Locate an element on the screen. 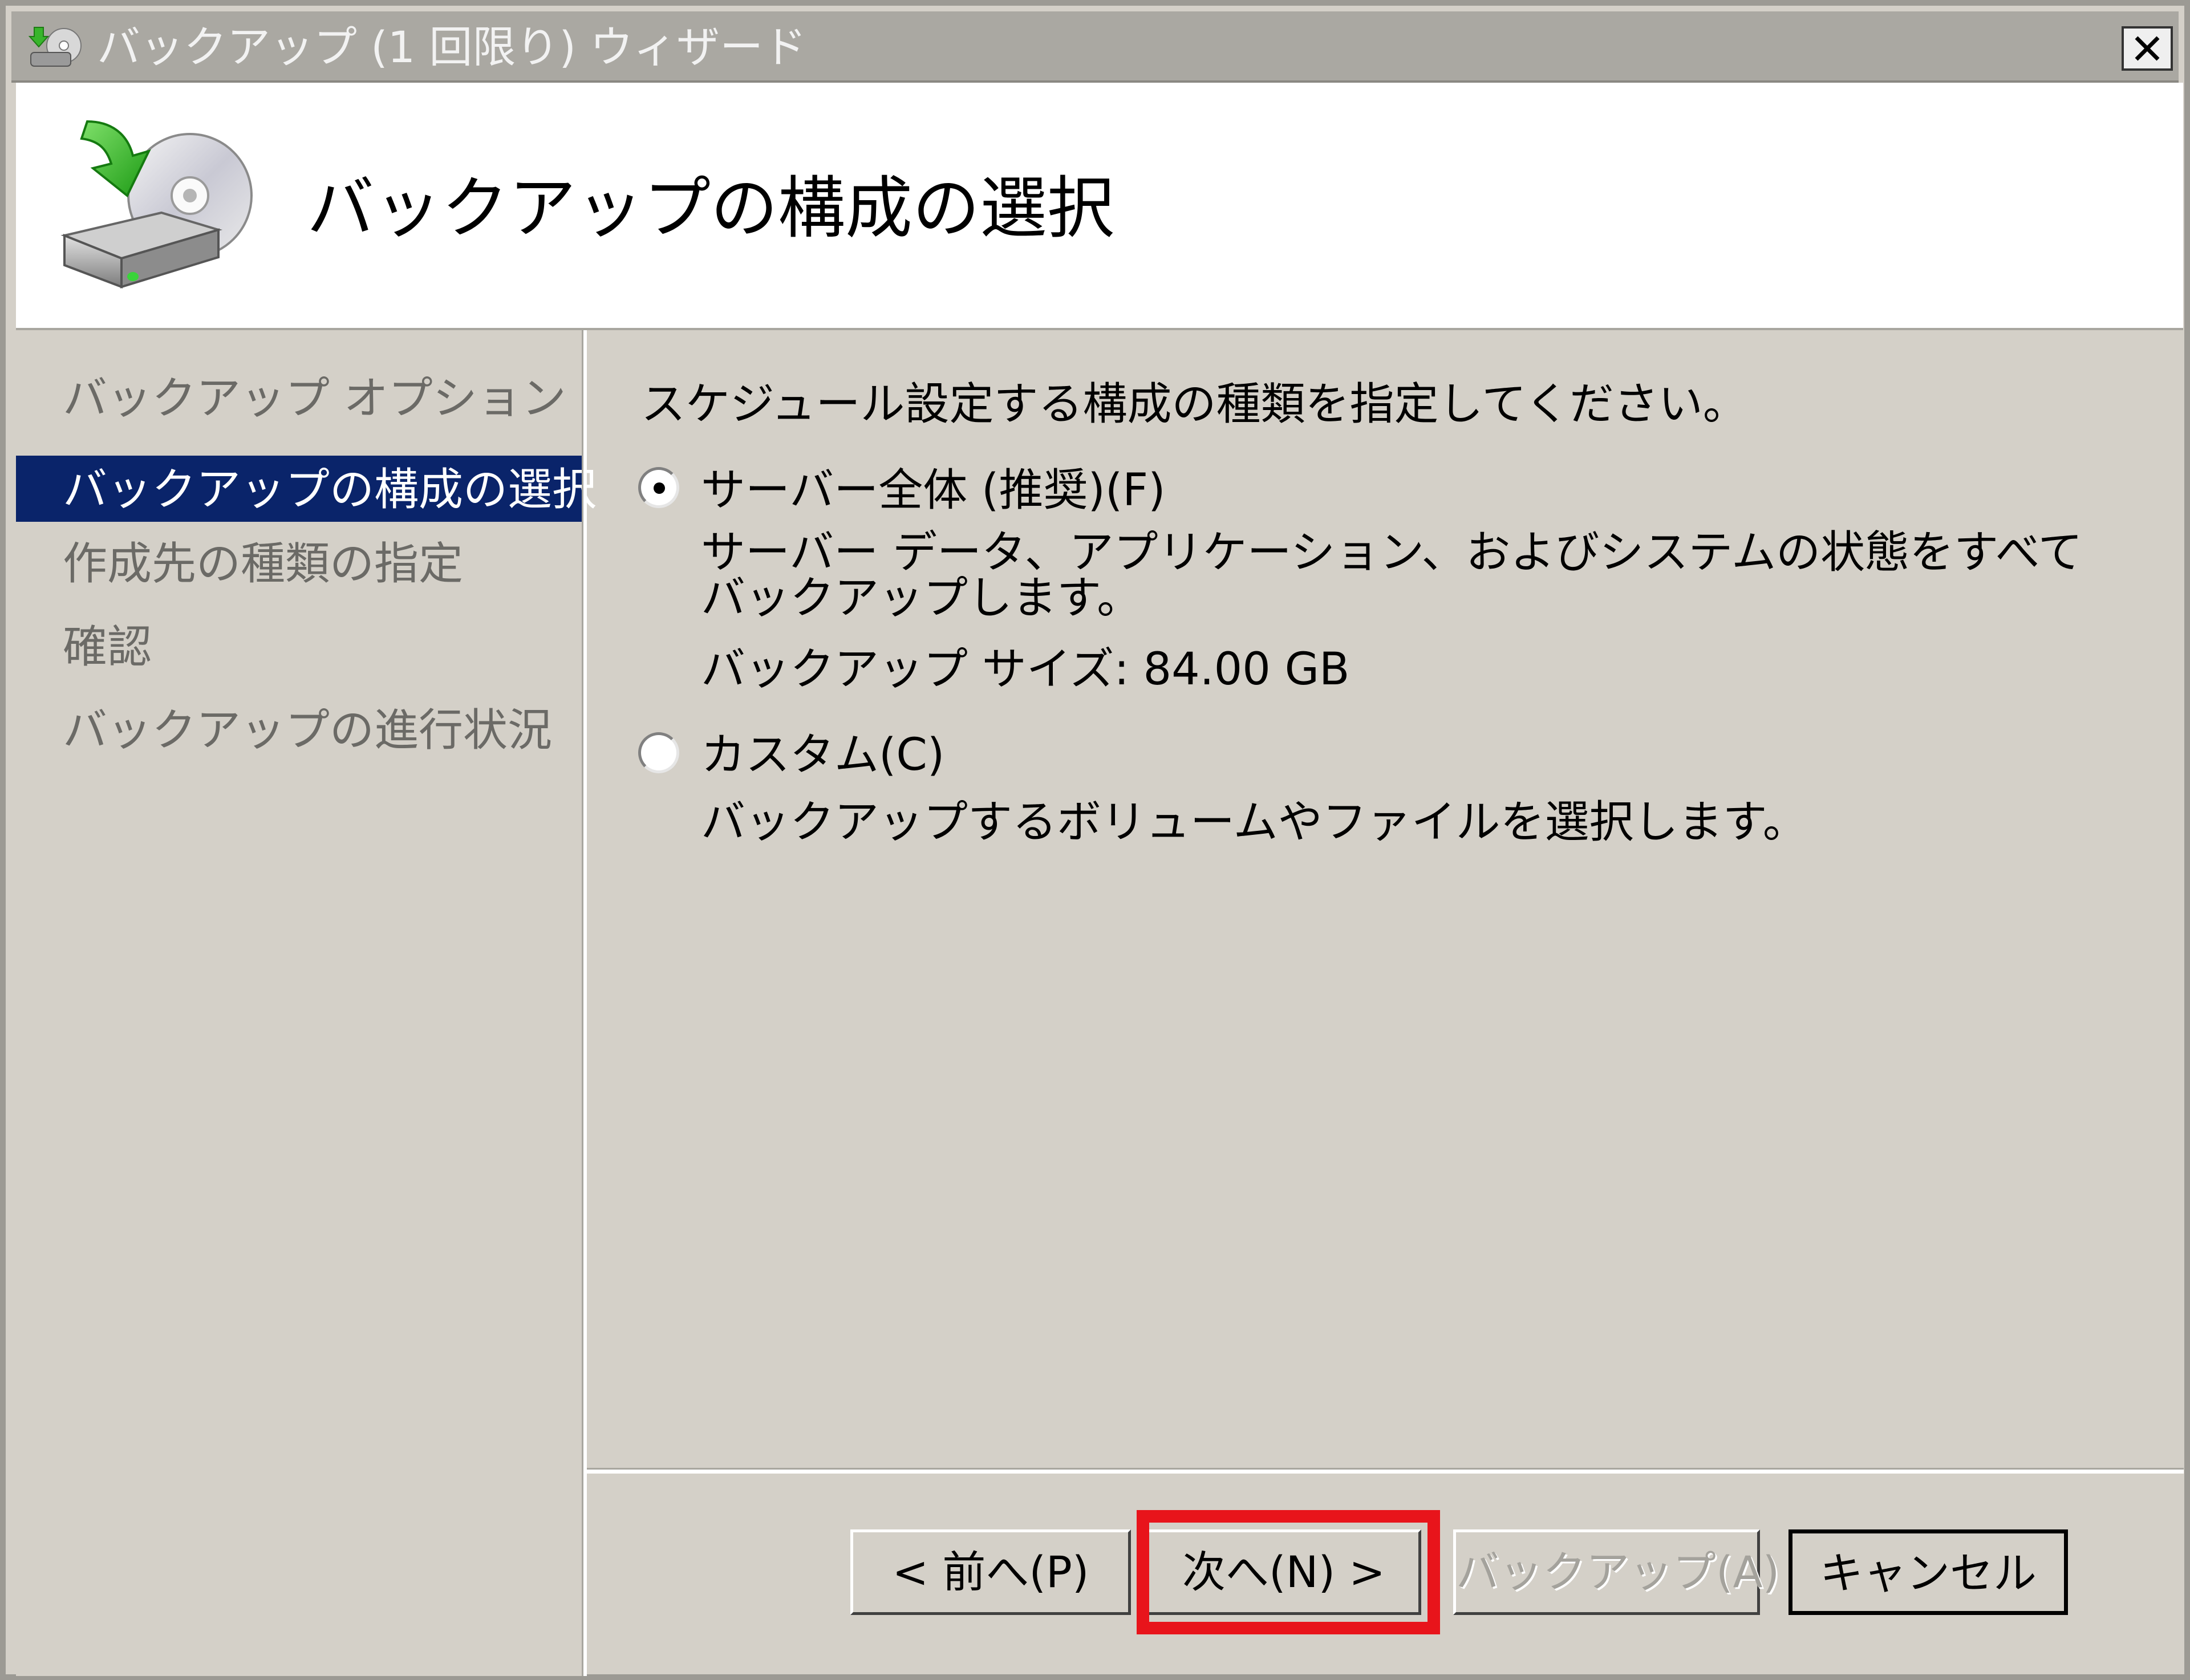 This screenshot has height=1680, width=2190. close-button is located at coordinates (2147, 48).